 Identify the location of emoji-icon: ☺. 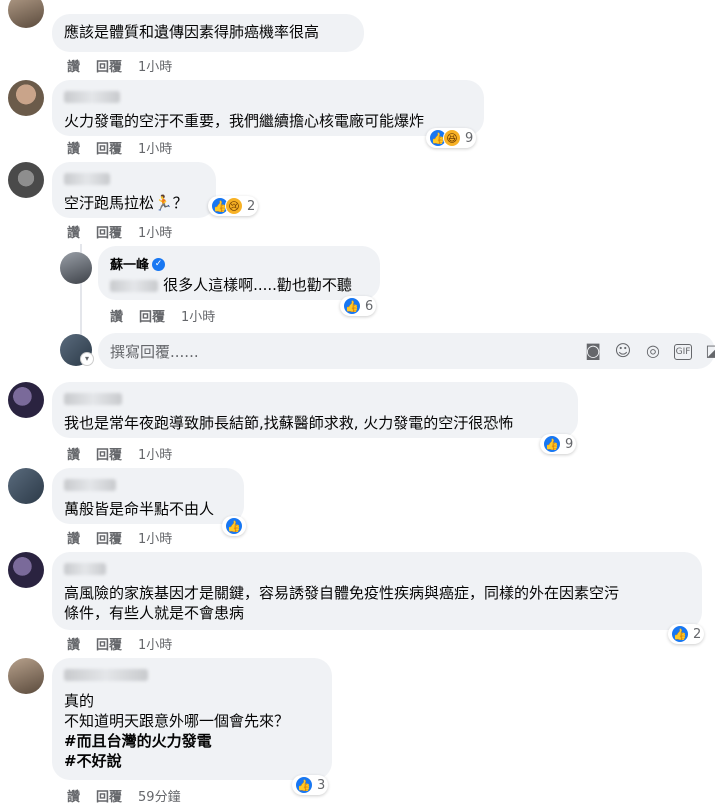
(623, 351).